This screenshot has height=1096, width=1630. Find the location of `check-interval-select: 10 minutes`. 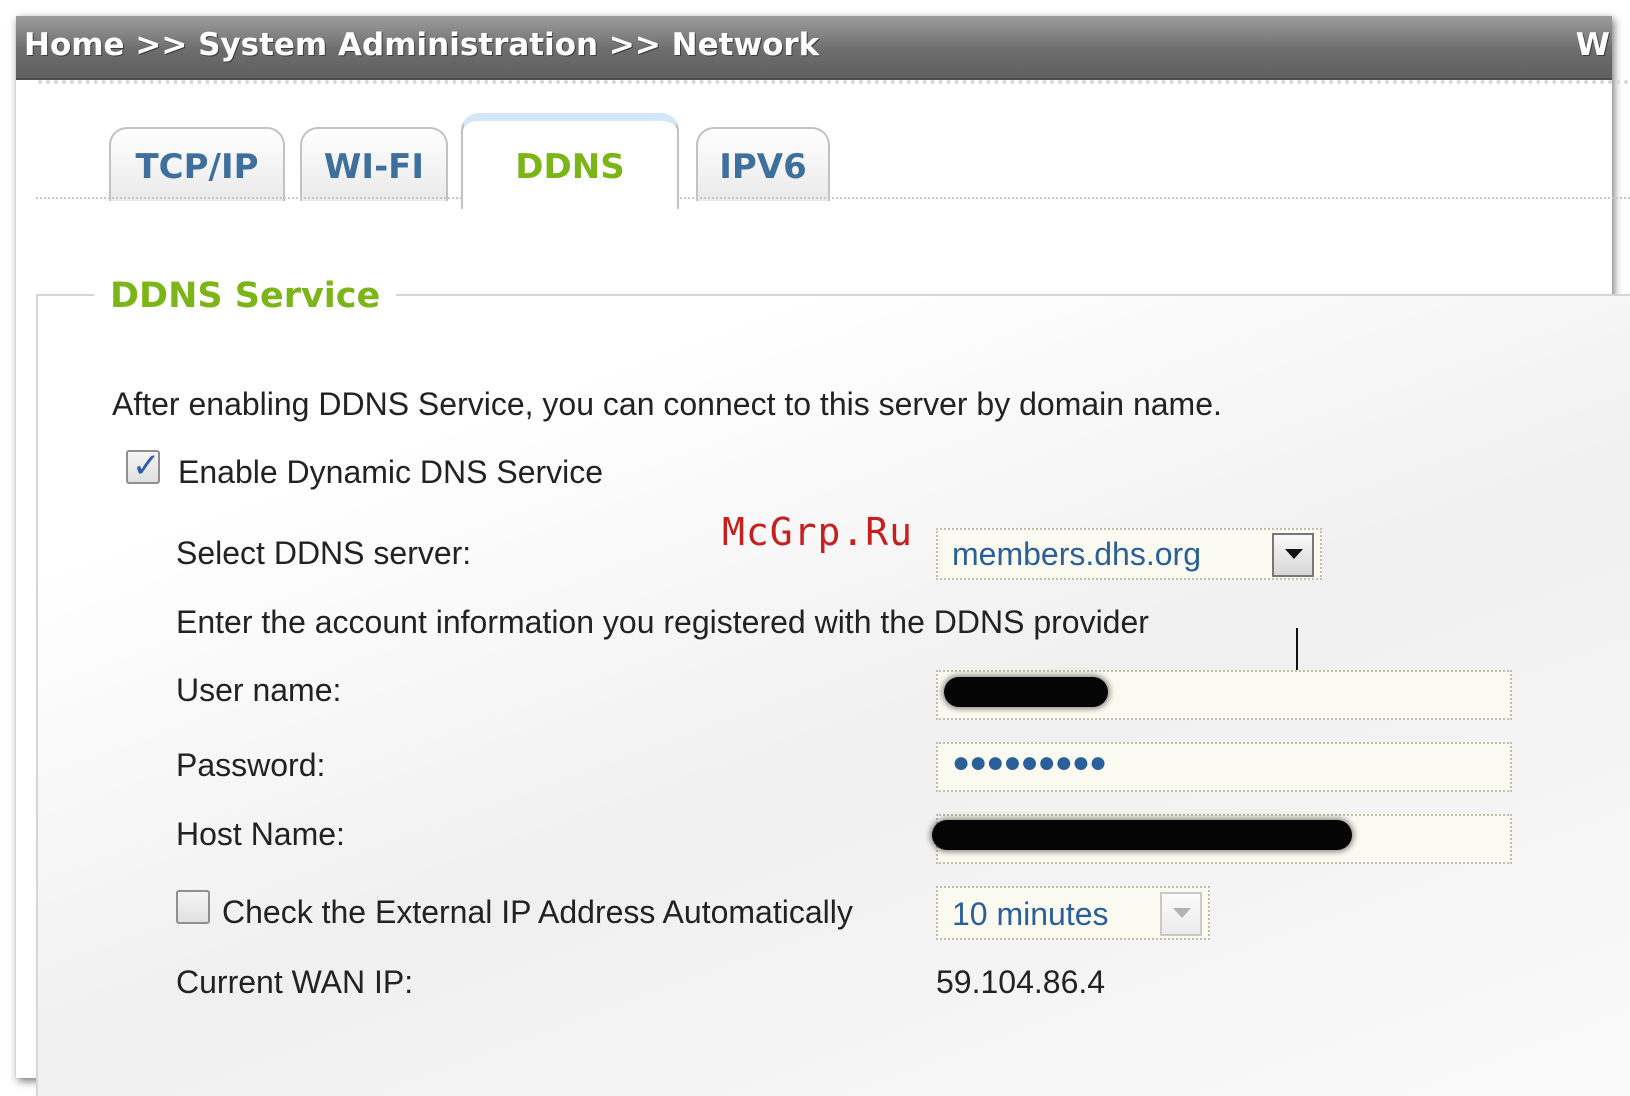

check-interval-select: 10 minutes is located at coordinates (1073, 913).